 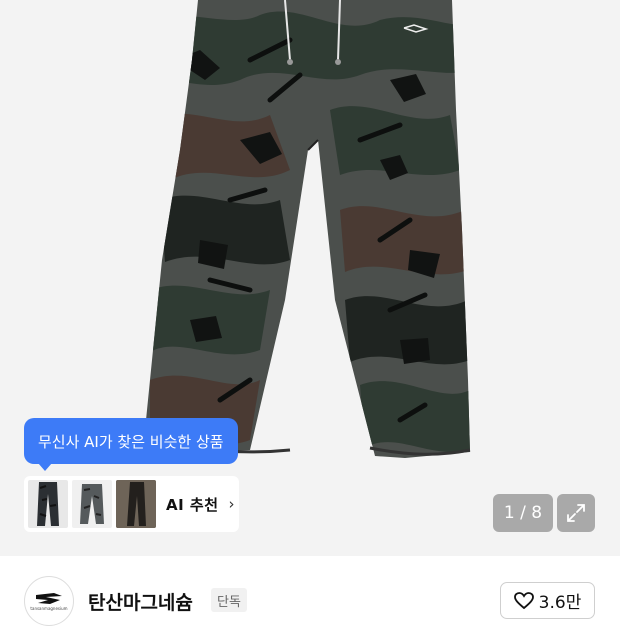 I want to click on ai-recommend-label: AI 추천, so click(x=192, y=504).